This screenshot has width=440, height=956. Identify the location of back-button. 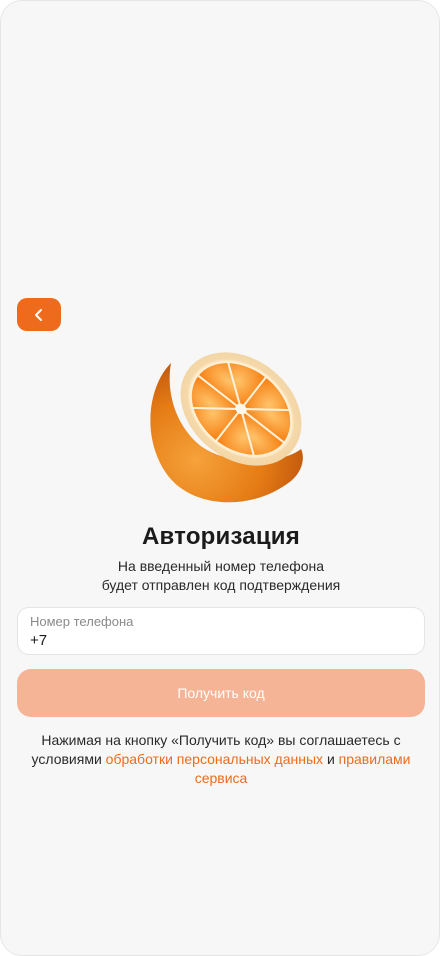
(39, 314).